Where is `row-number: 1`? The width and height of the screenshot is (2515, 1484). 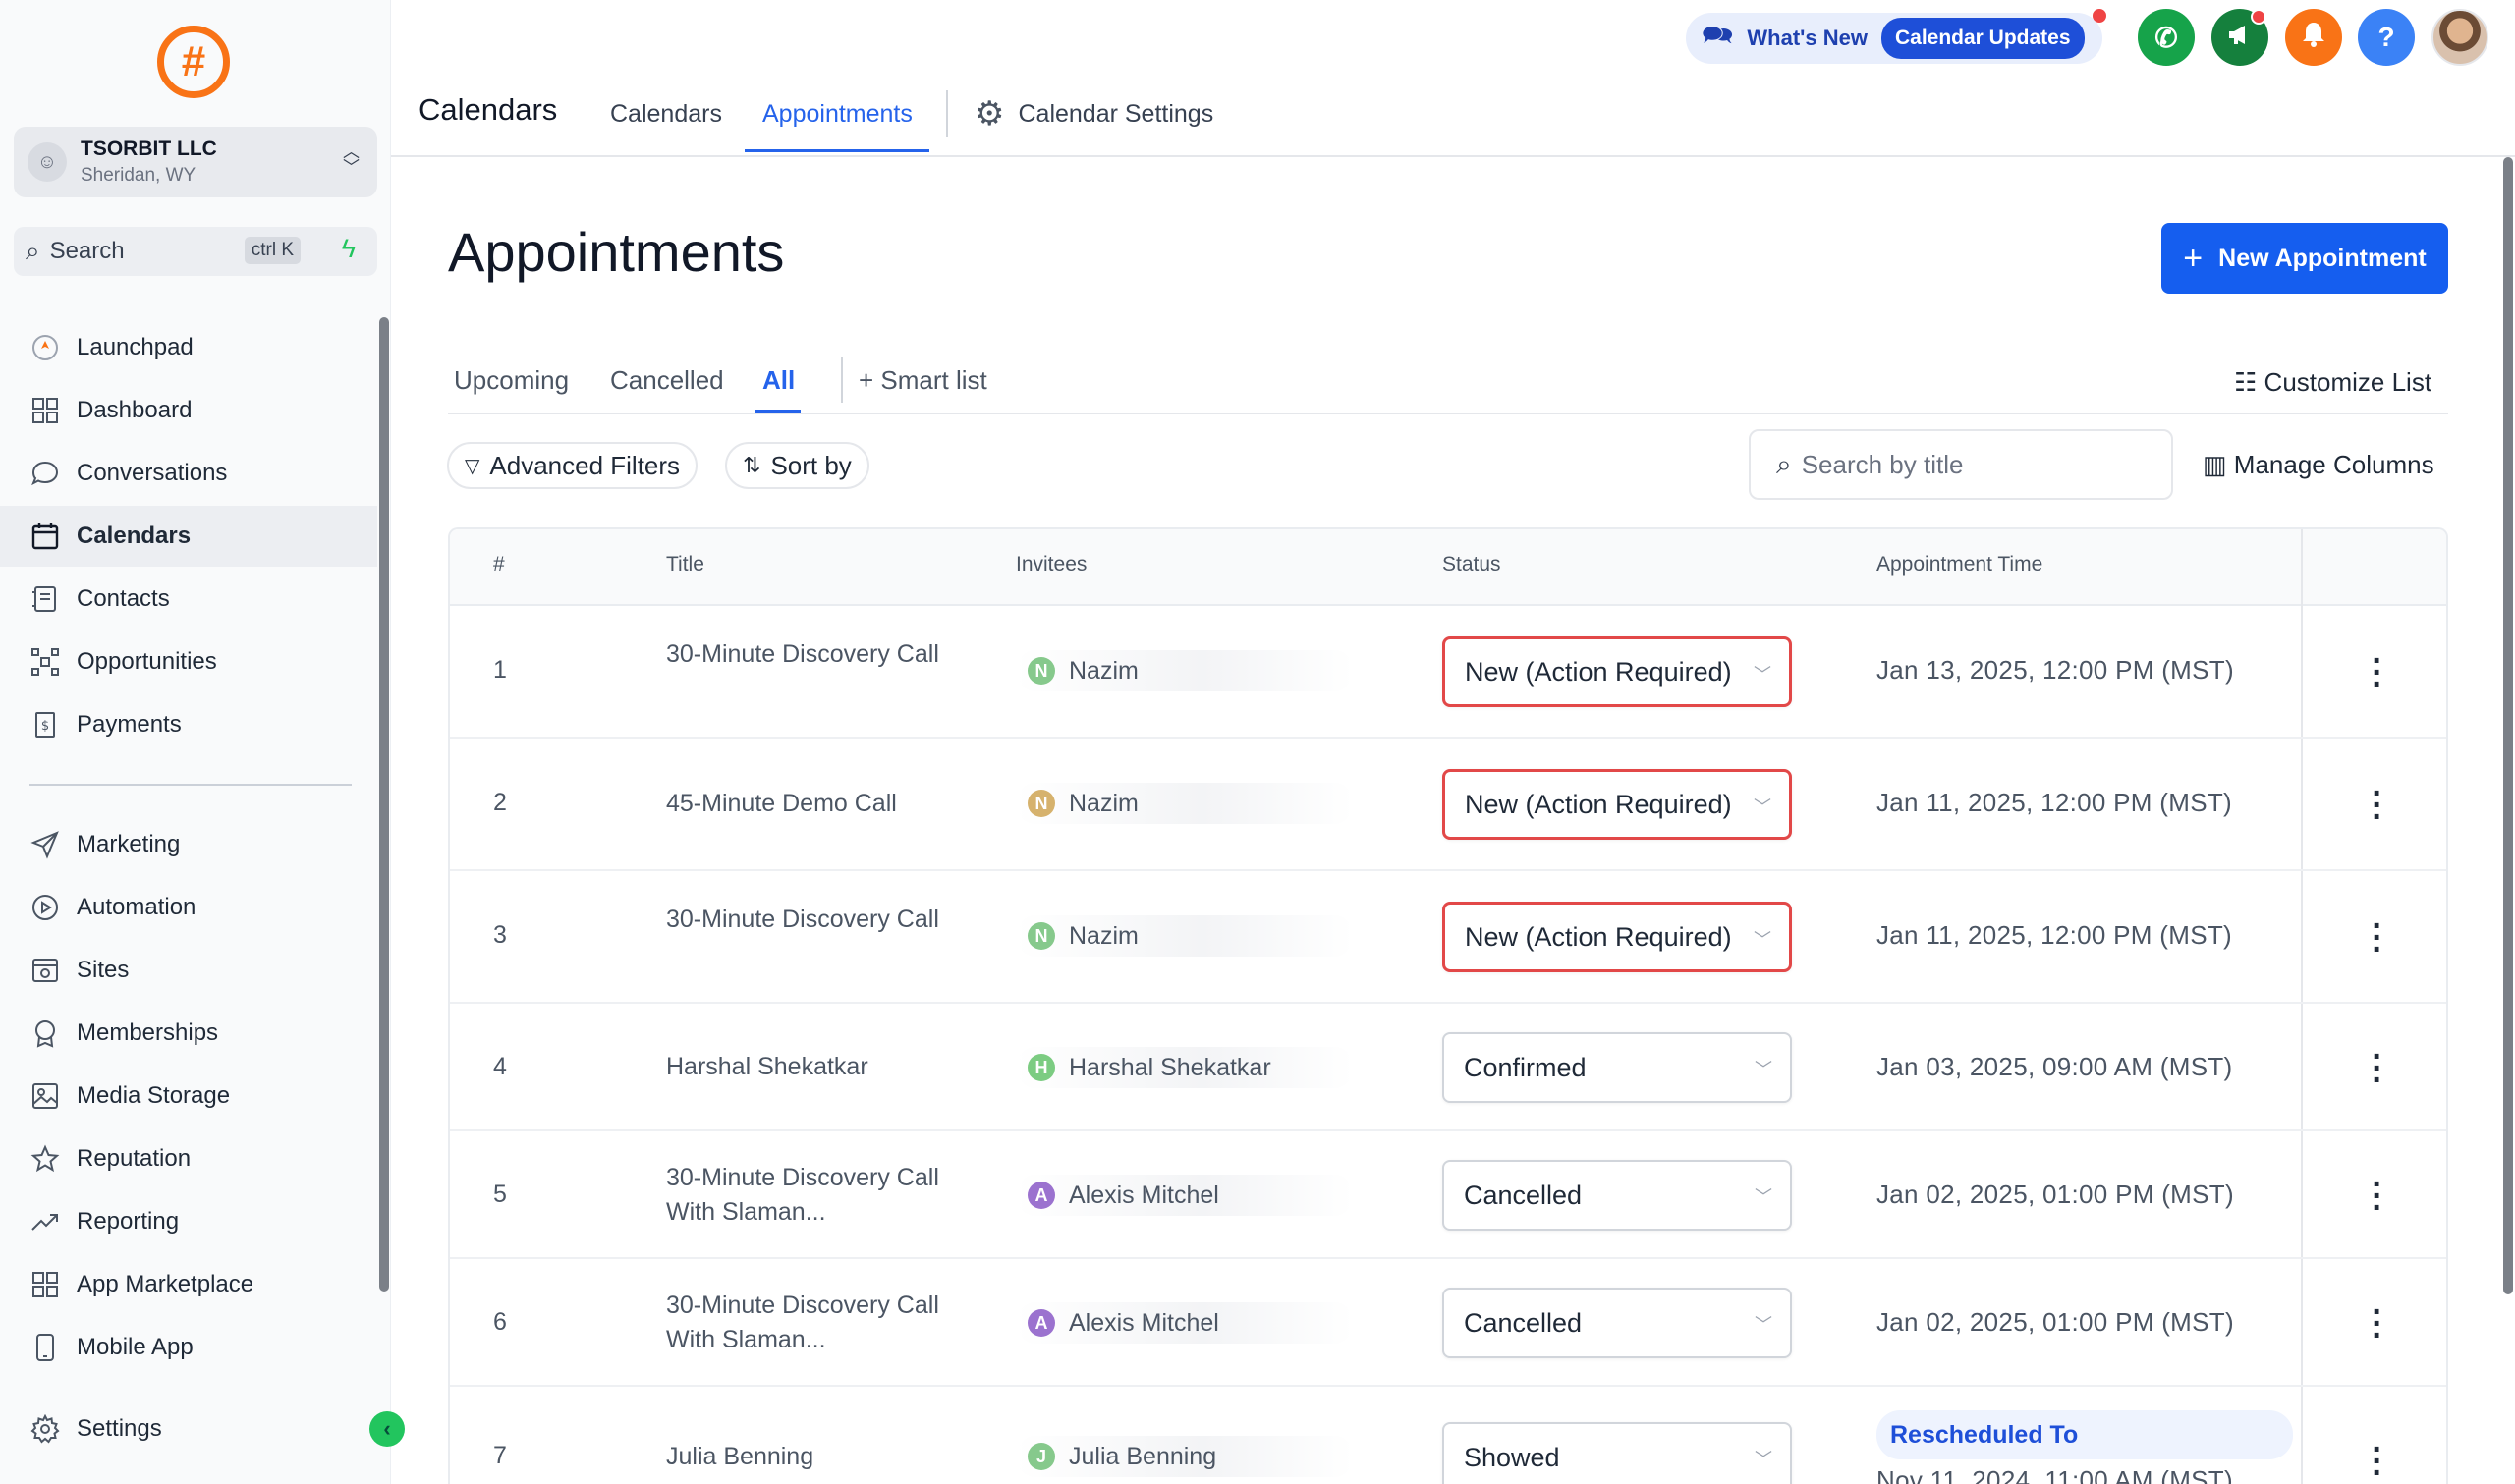
row-number: 1 is located at coordinates (500, 670).